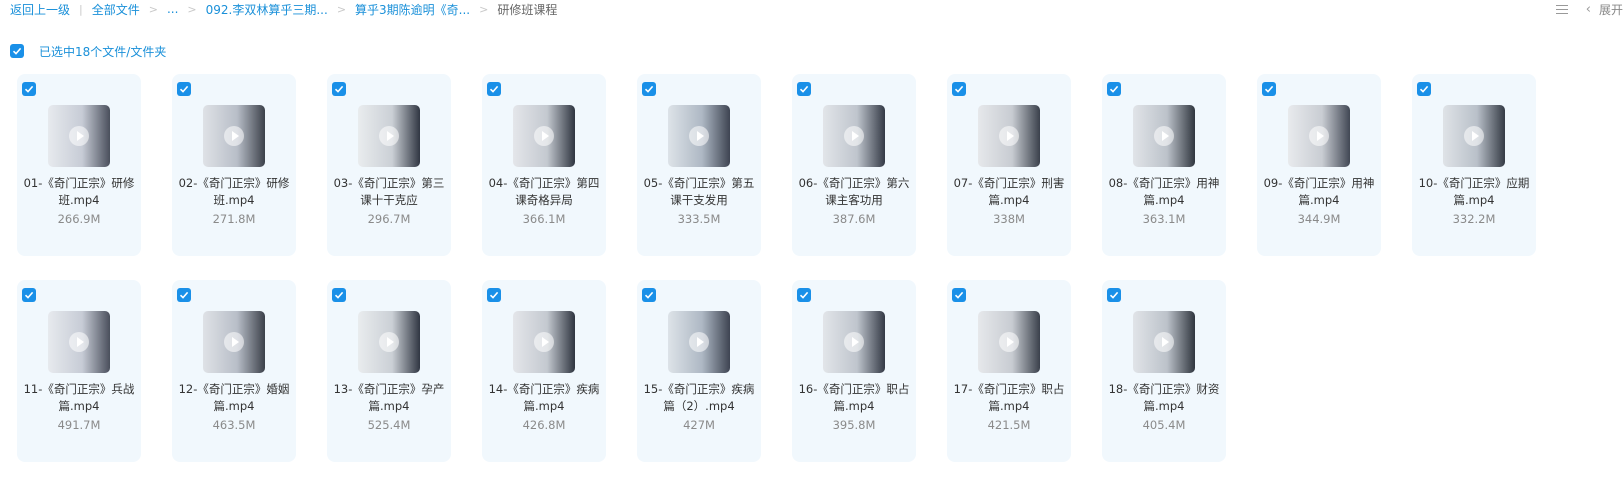  I want to click on chevron-left-icon: ‹, so click(1588, 9).